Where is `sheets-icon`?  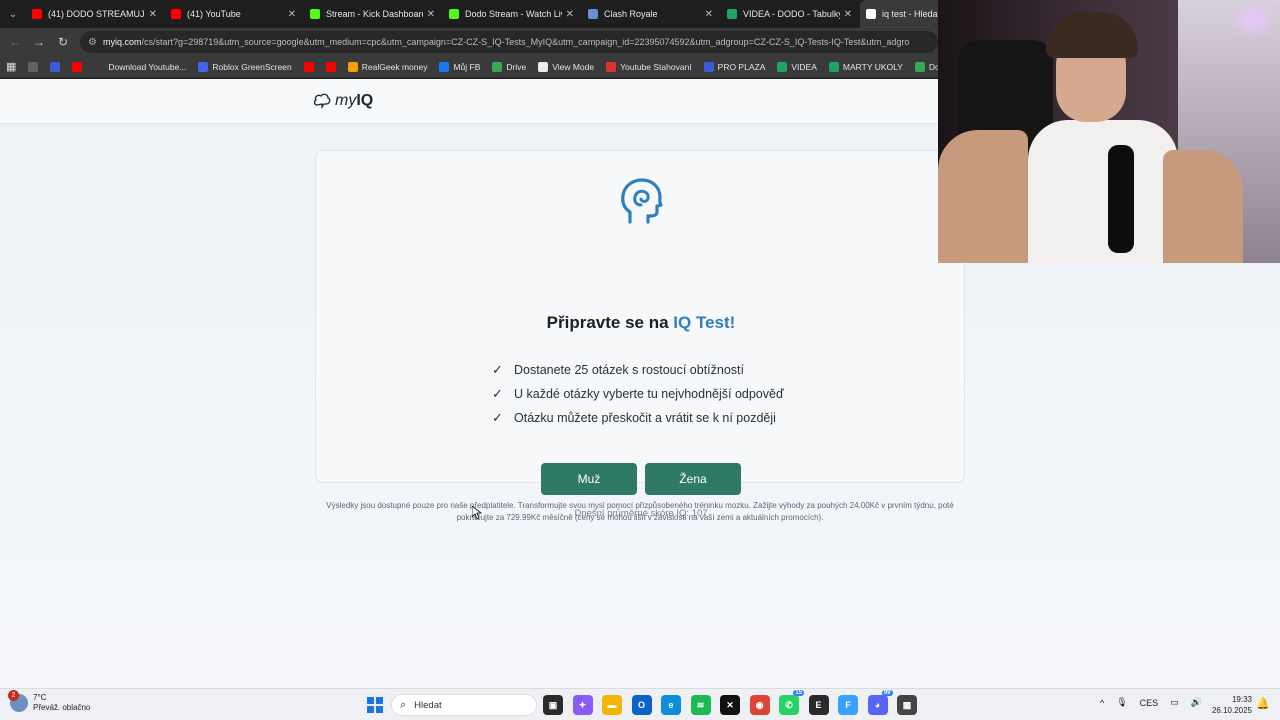
sheets-icon is located at coordinates (732, 14).